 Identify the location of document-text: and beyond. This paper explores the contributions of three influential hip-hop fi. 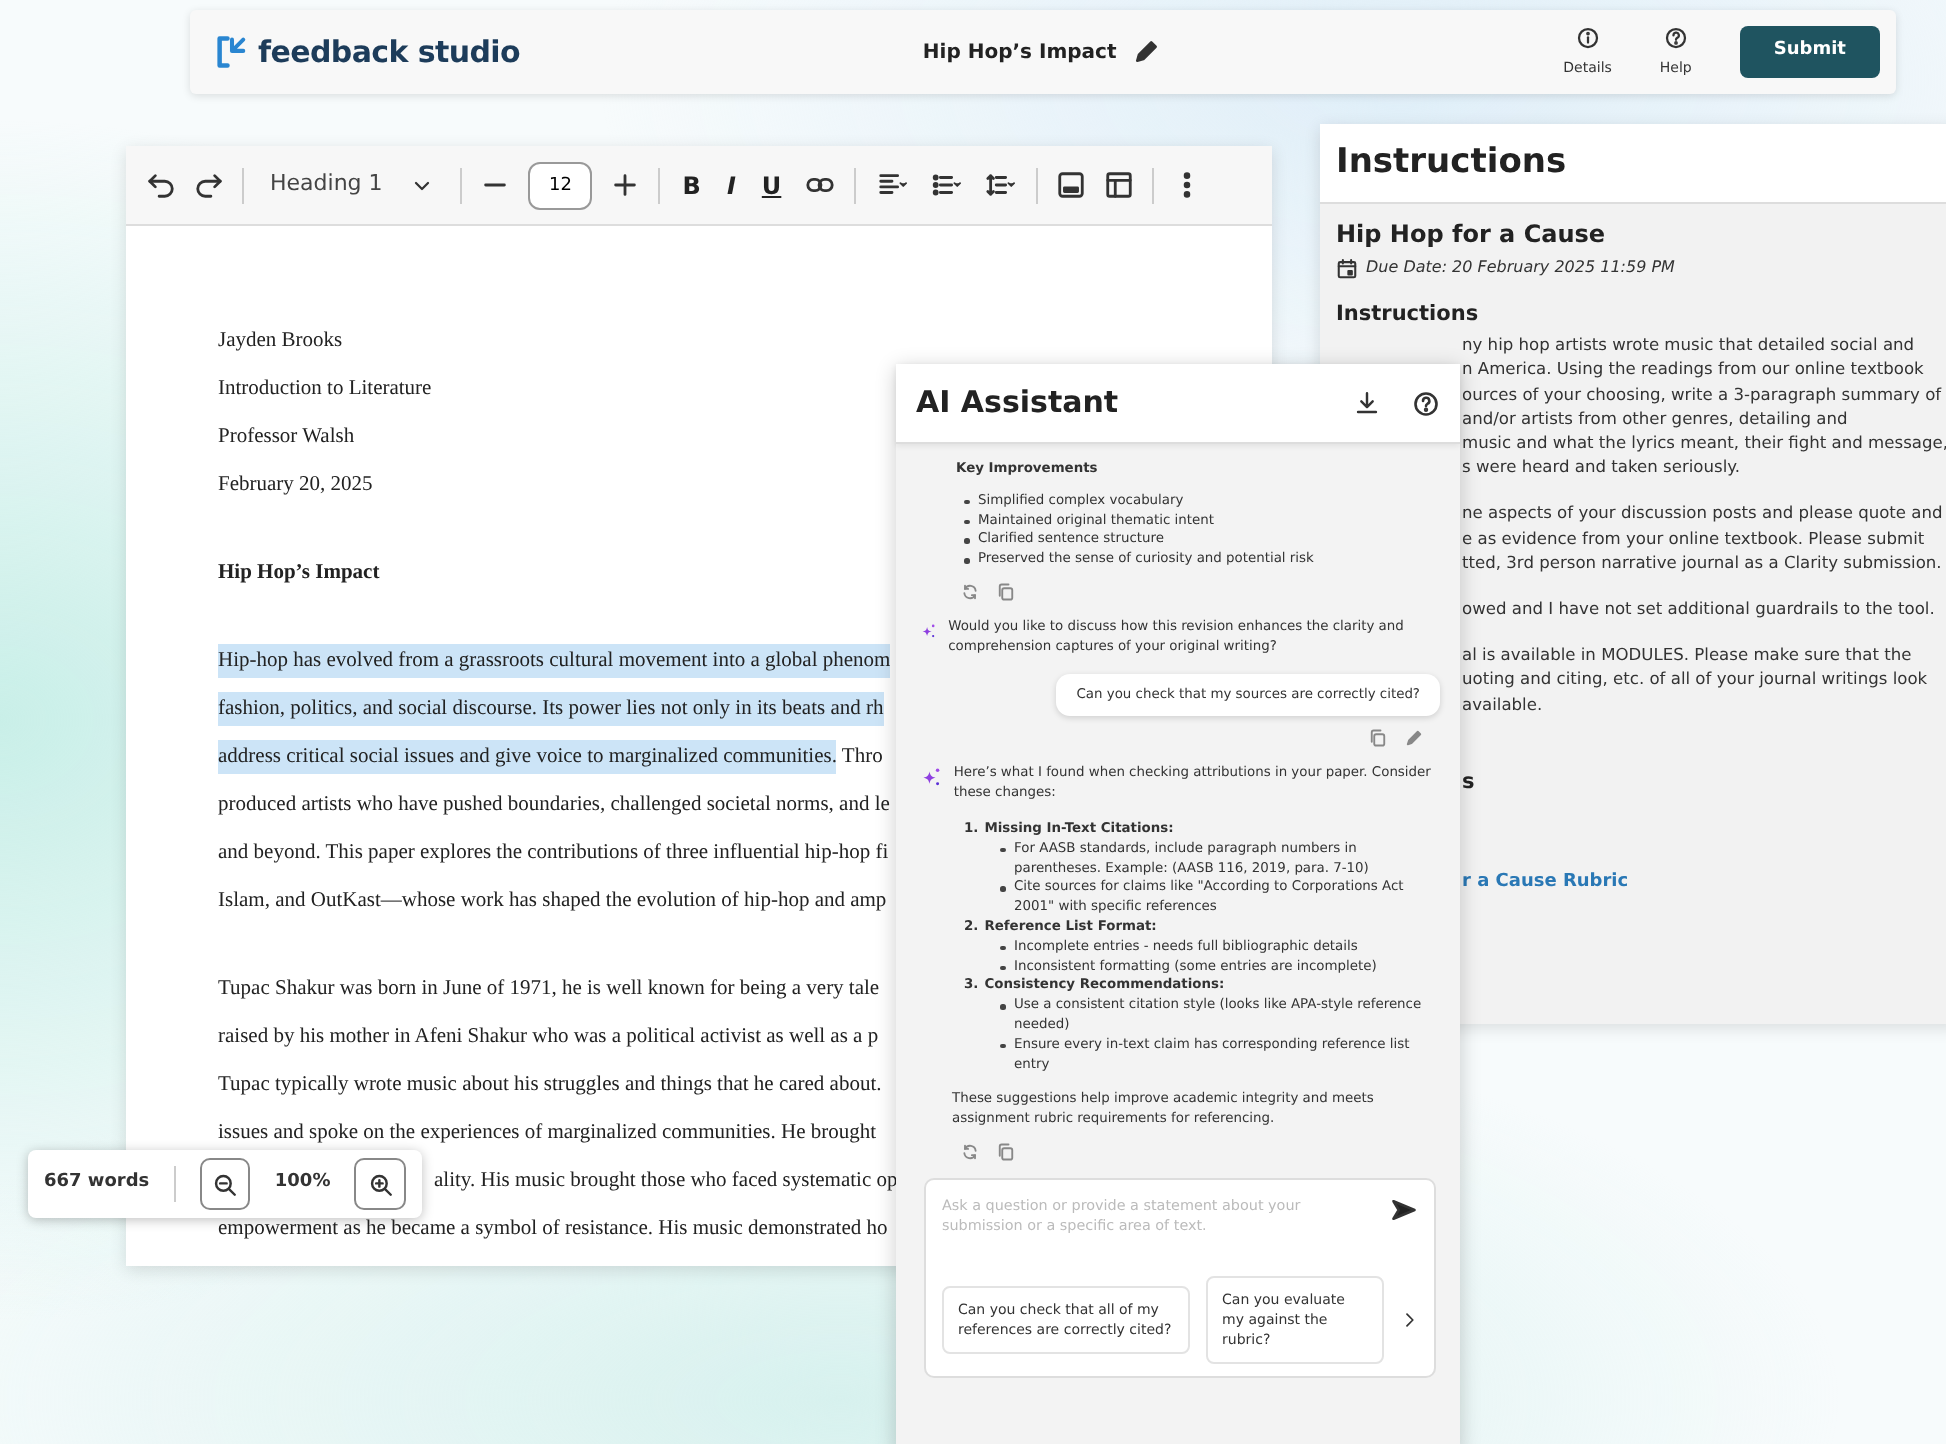
(553, 853).